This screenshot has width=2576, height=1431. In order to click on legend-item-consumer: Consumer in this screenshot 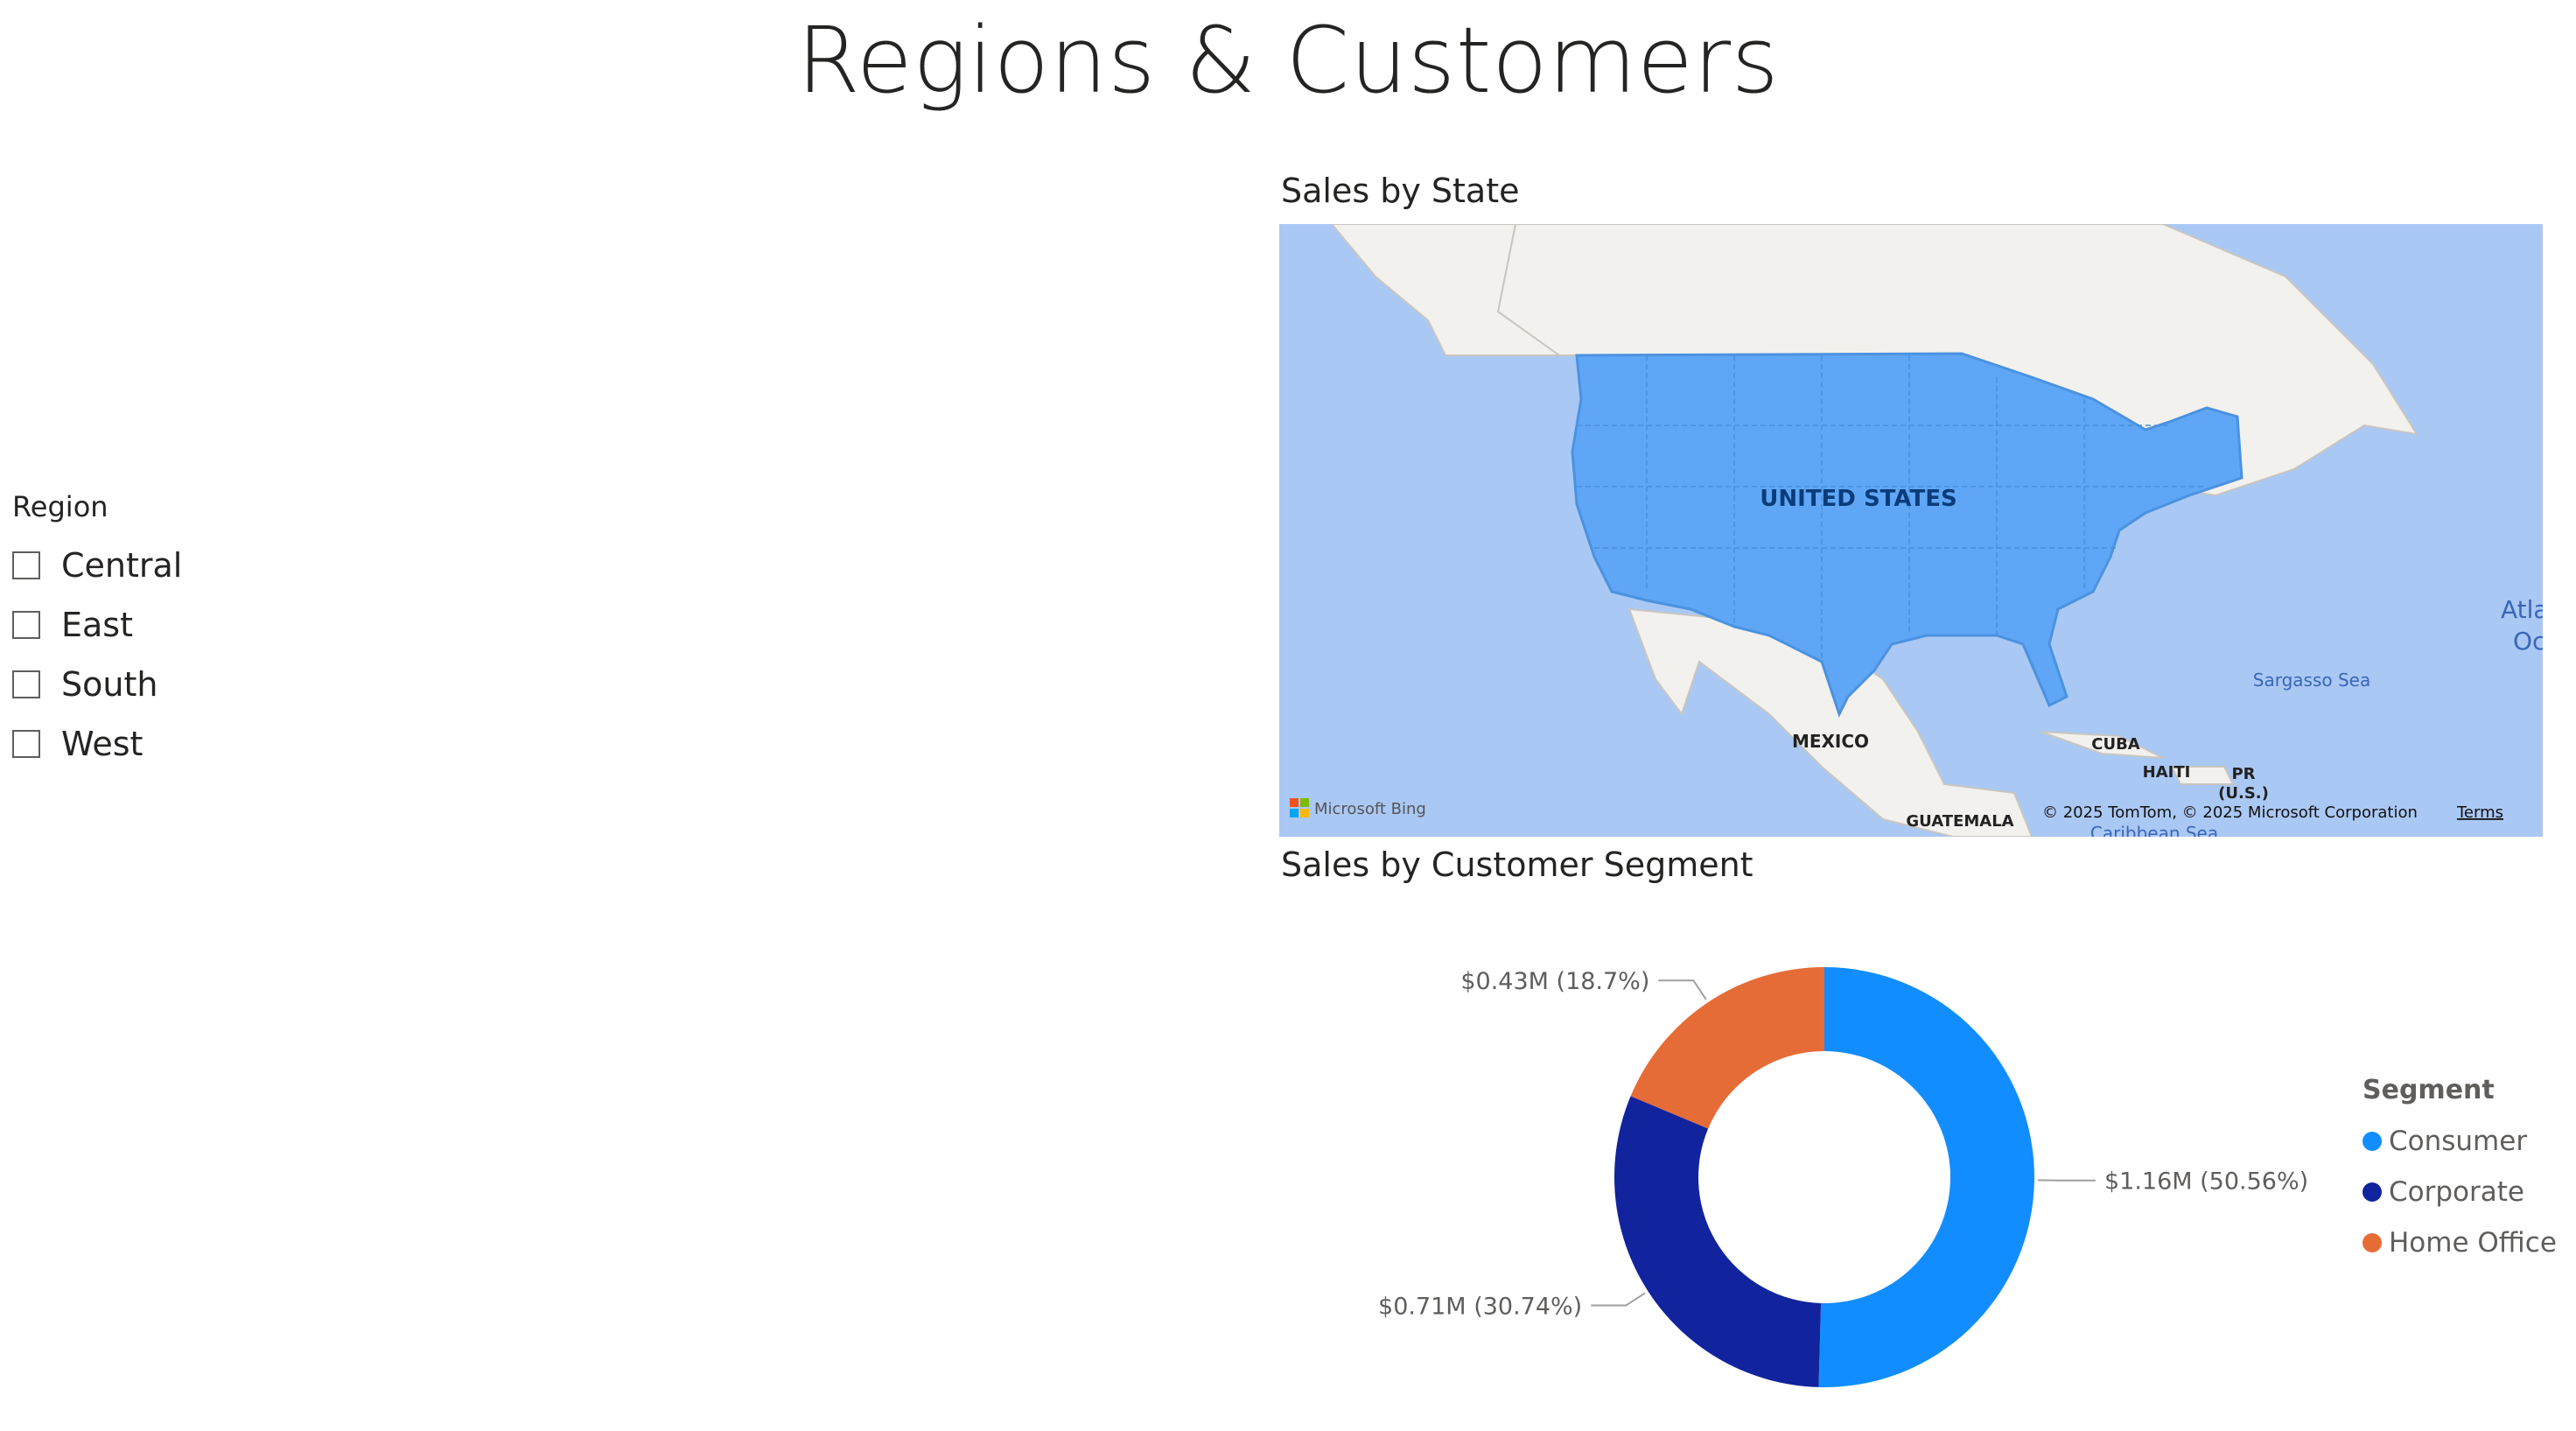, I will do `click(2459, 1141)`.